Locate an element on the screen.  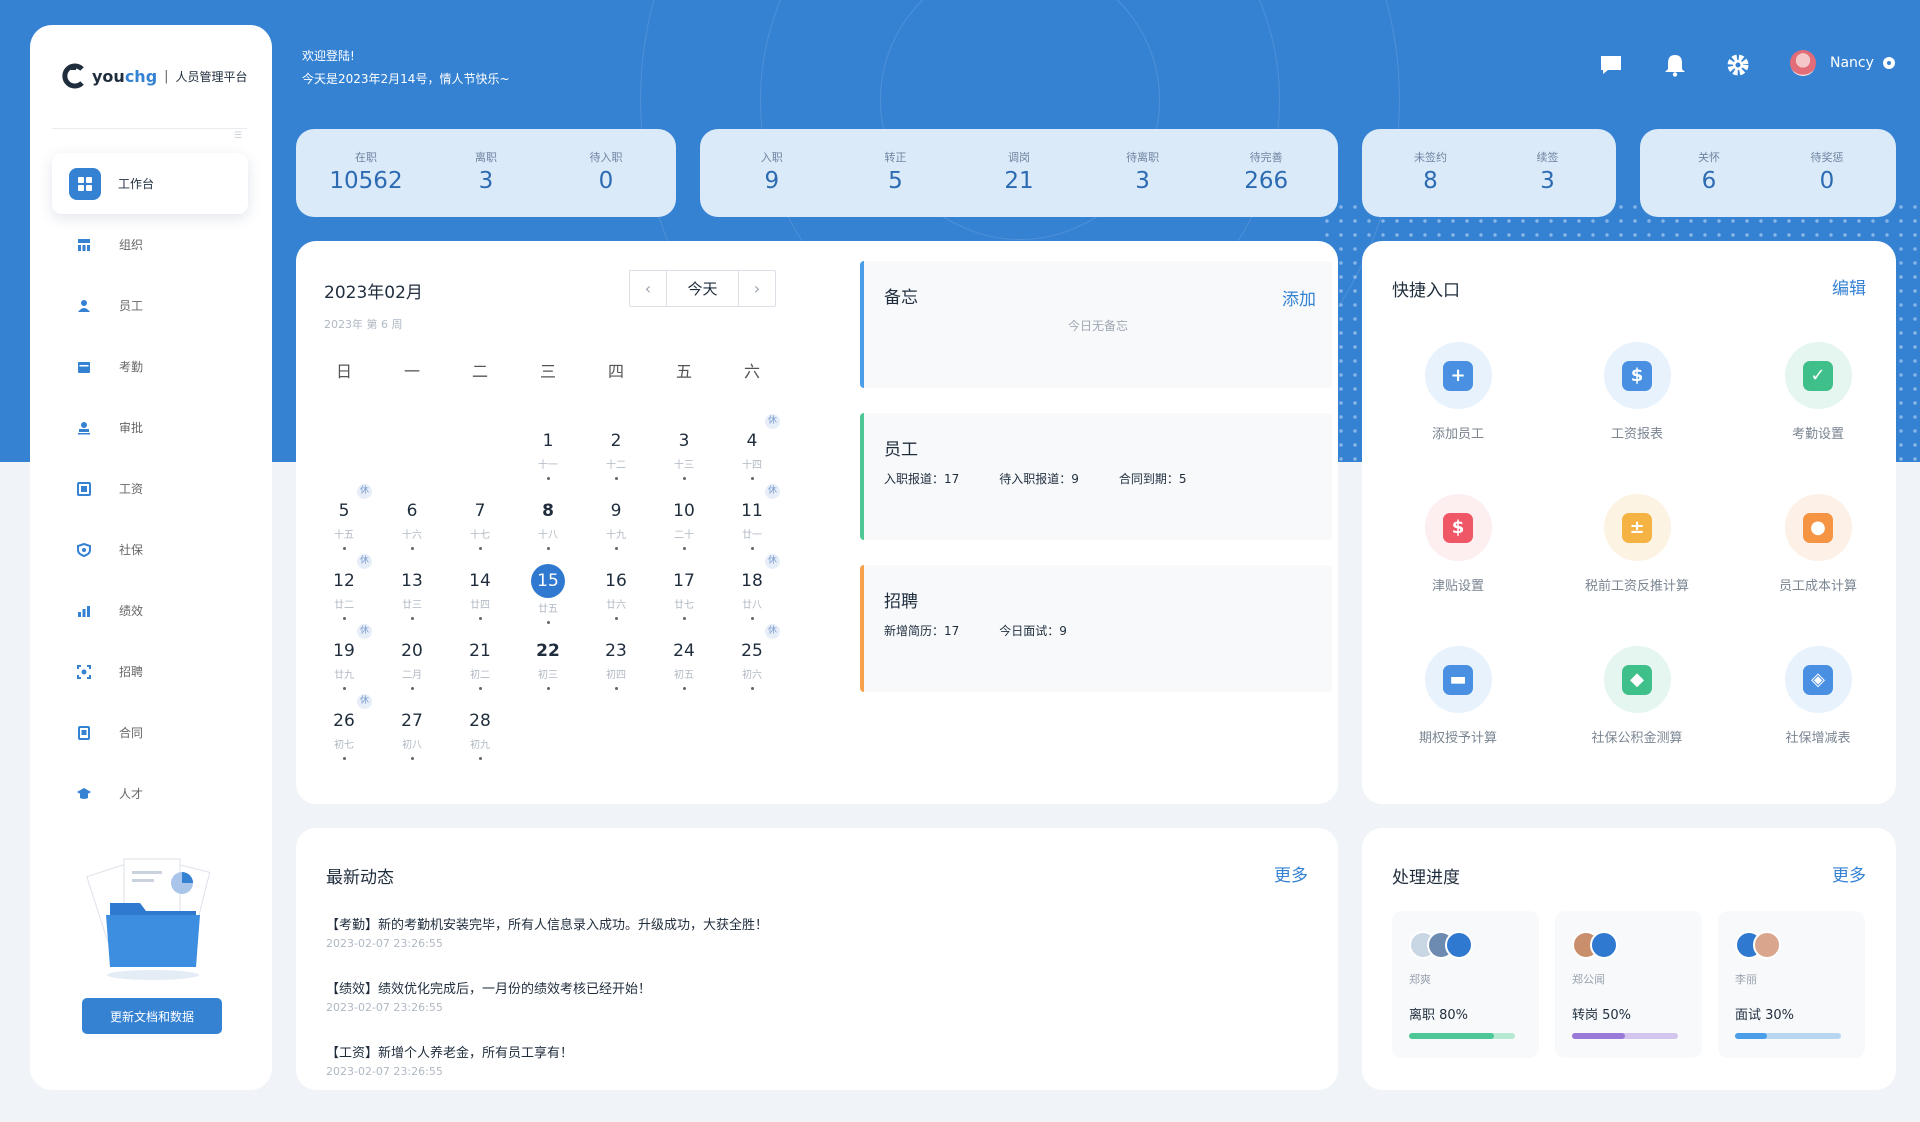
calendar-day: 2 十二 is located at coordinates (616, 454).